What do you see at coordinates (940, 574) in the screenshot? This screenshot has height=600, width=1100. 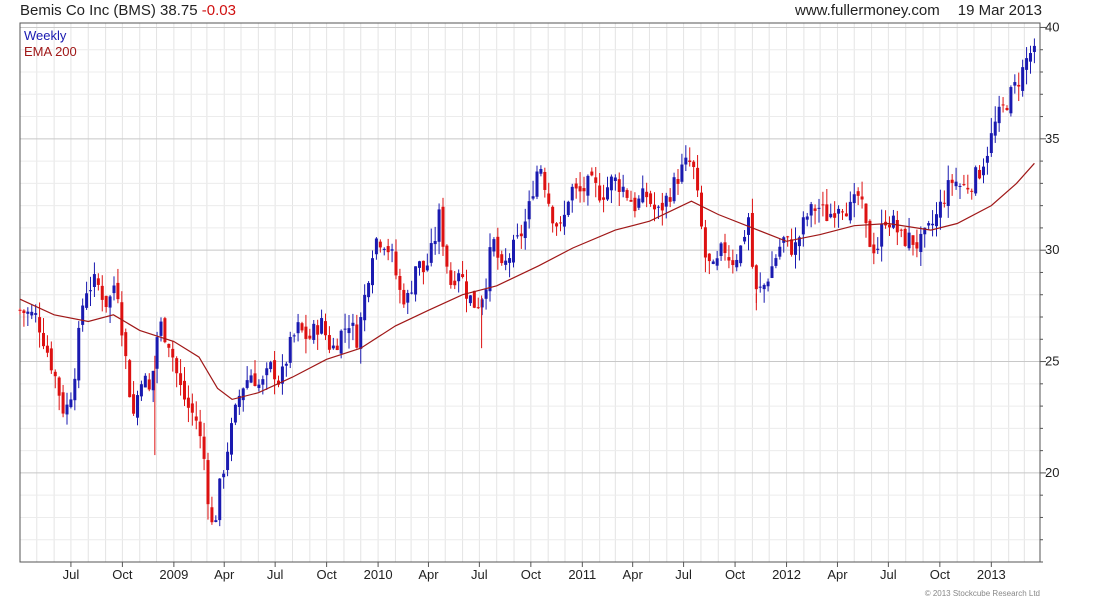 I see `x-tick-label: Oct` at bounding box center [940, 574].